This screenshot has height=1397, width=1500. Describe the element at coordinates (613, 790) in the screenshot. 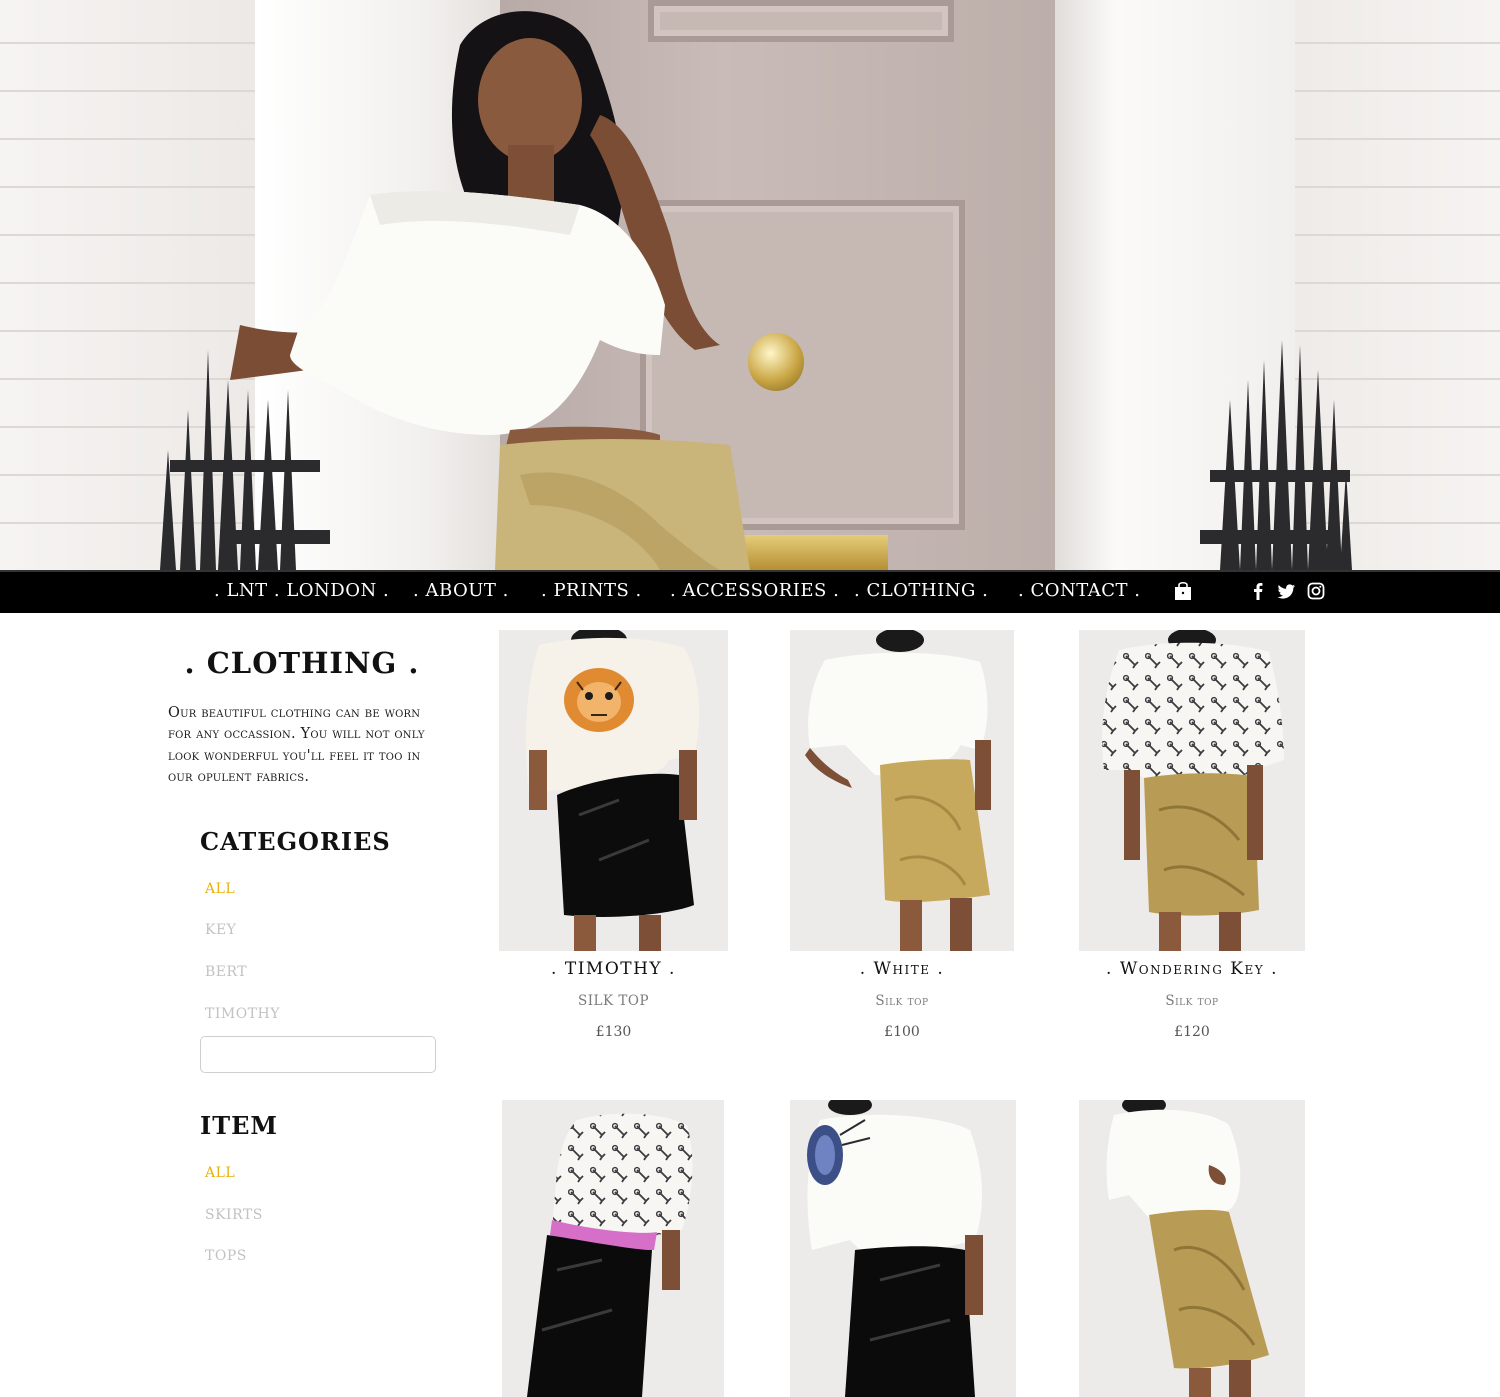

I see `product-image-timothy` at that location.